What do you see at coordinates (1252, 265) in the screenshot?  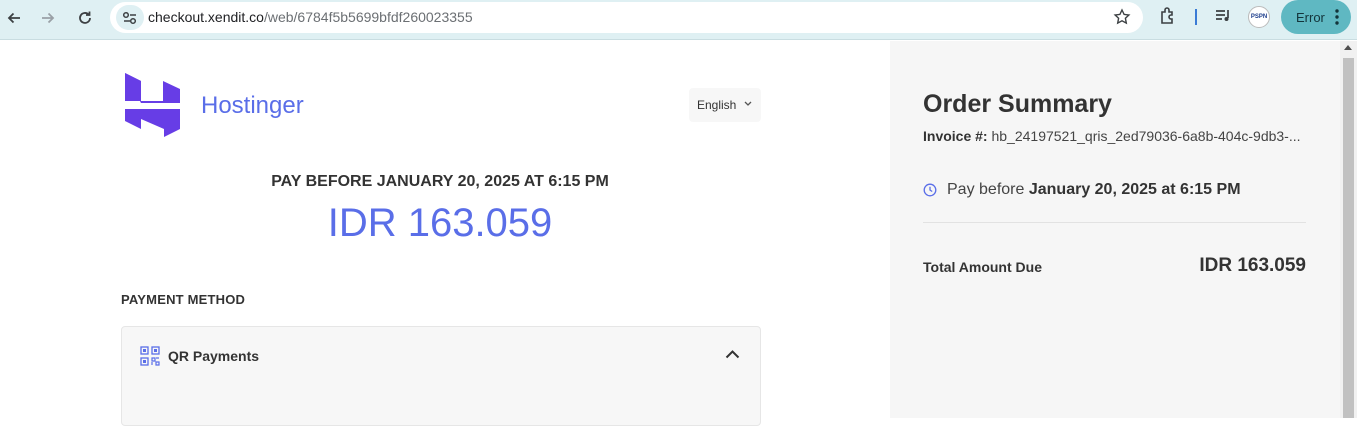 I see `total-amount-value: IDR 163.059` at bounding box center [1252, 265].